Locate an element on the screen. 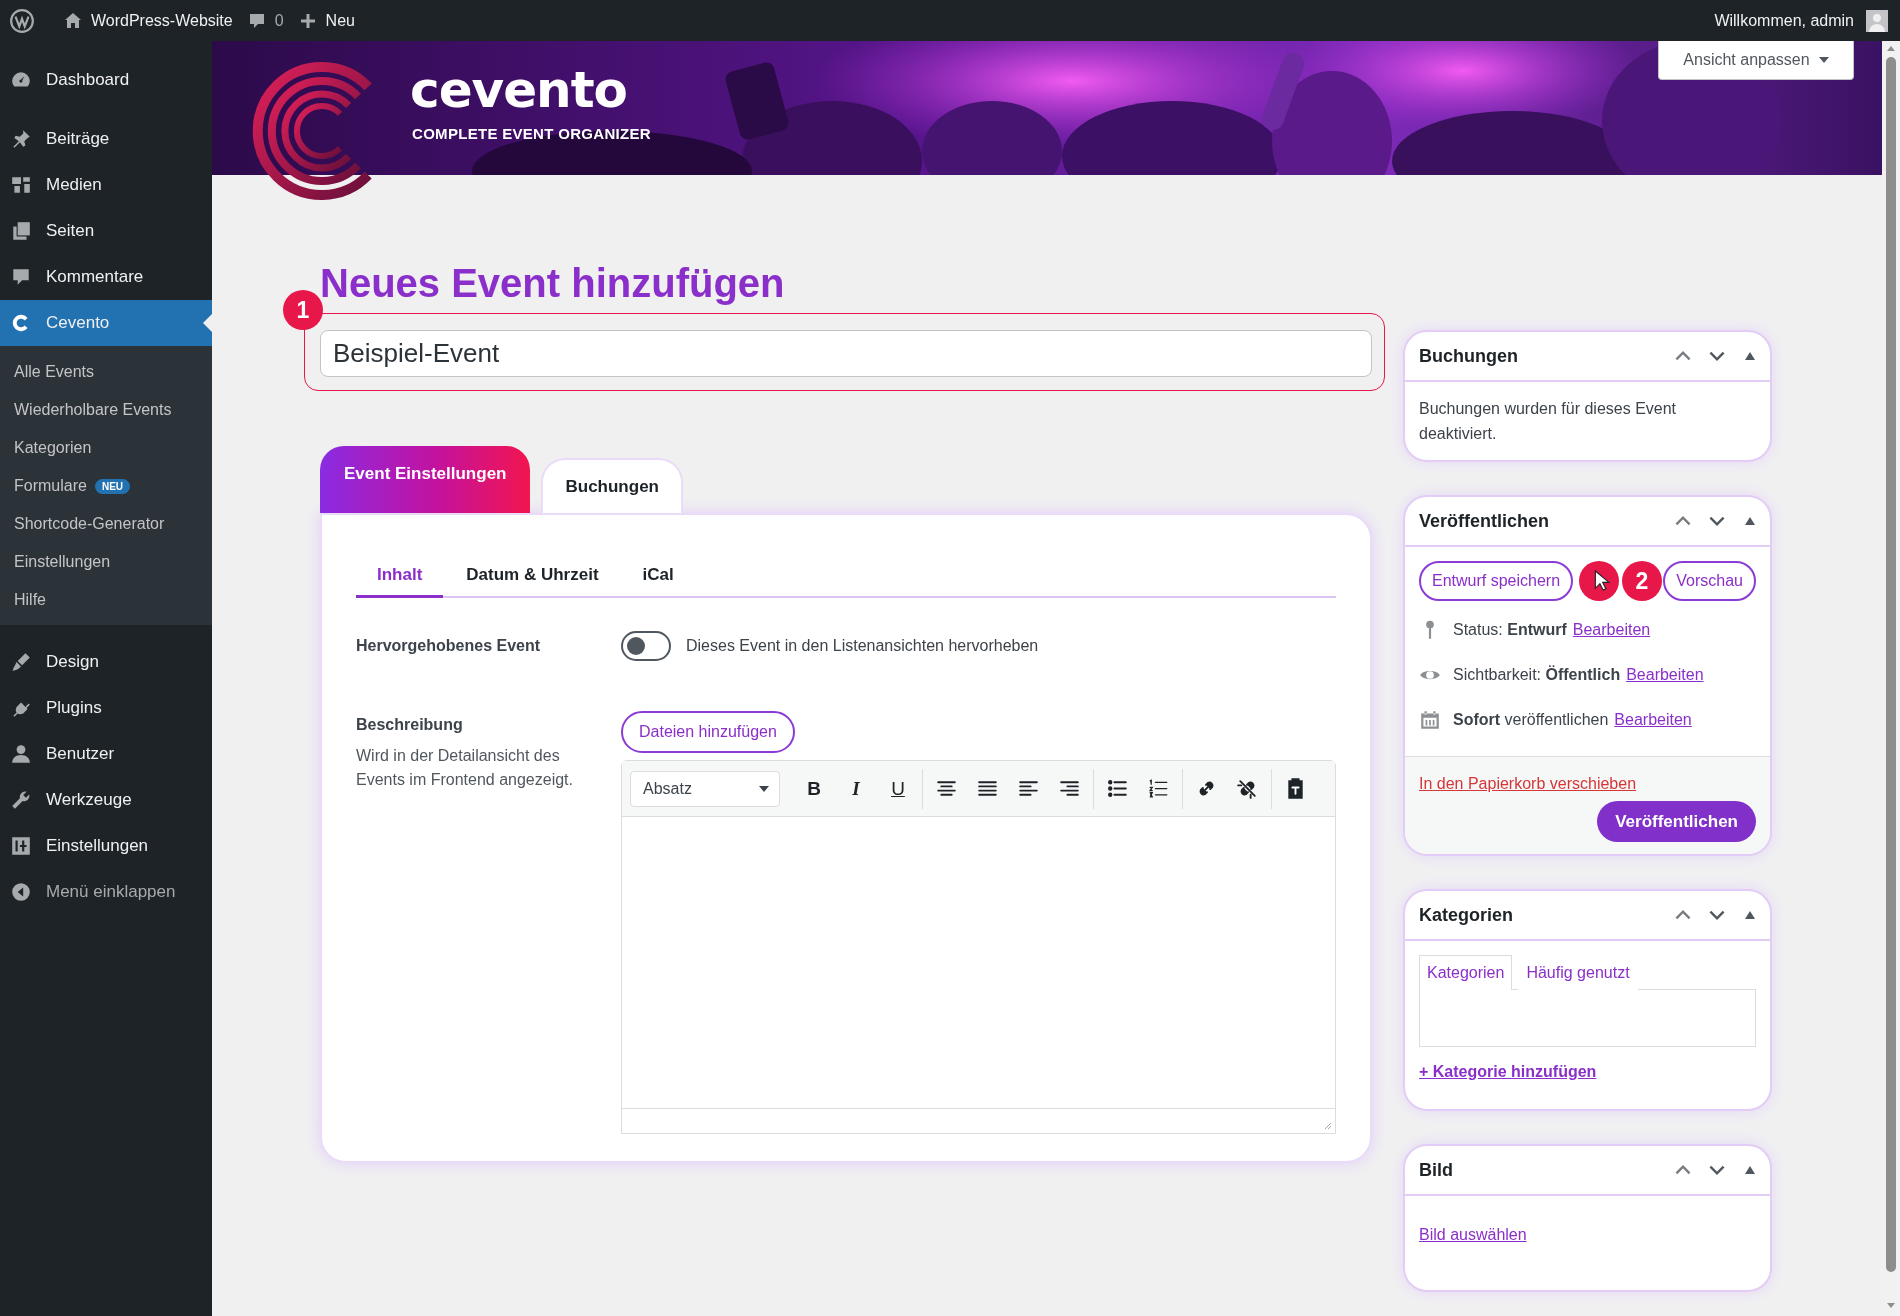 This screenshot has width=1900, height=1316. menu-item: Beiträge is located at coordinates (106, 139).